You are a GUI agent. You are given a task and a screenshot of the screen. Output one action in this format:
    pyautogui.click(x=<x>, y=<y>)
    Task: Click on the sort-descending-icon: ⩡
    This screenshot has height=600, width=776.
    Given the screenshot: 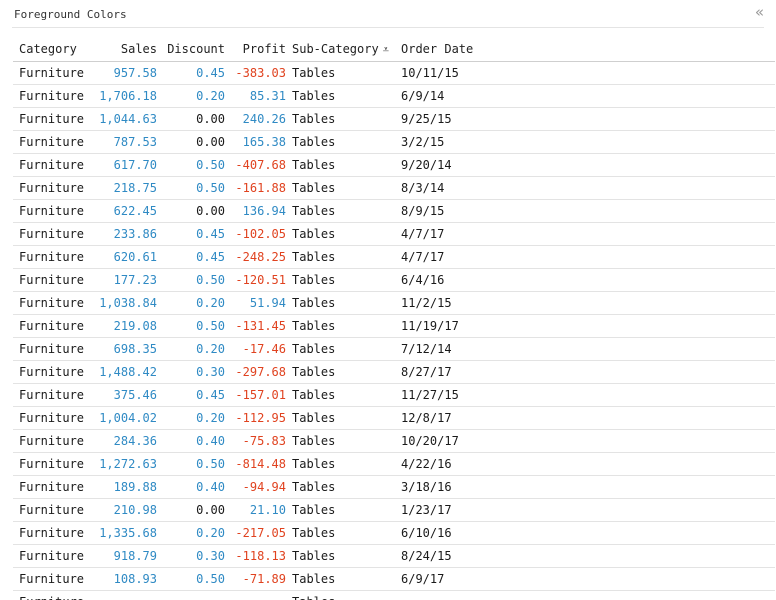 What is the action you would take?
    pyautogui.click(x=386, y=50)
    